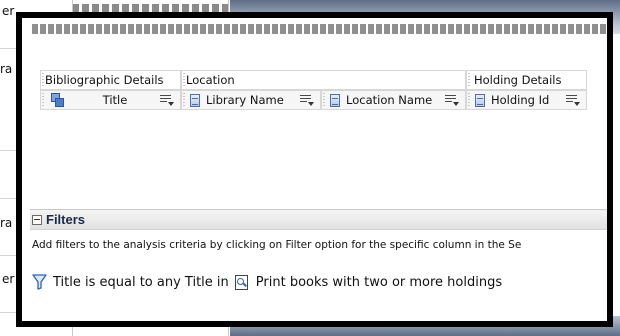 The image size is (620, 336). I want to click on group-bibliographic-details: Bibliographic Details, so click(110, 80).